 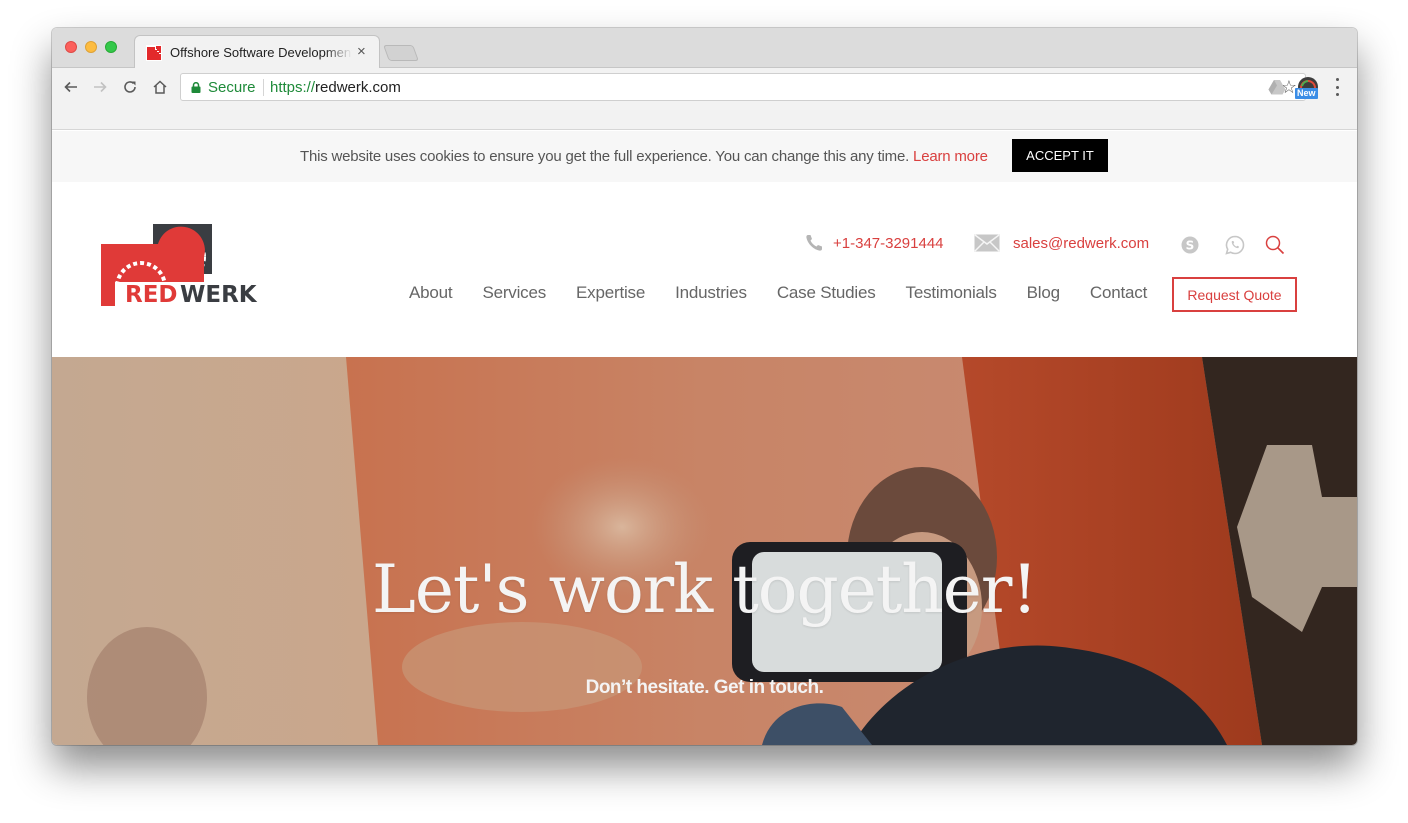 I want to click on nav-industries: Industries, so click(x=711, y=293).